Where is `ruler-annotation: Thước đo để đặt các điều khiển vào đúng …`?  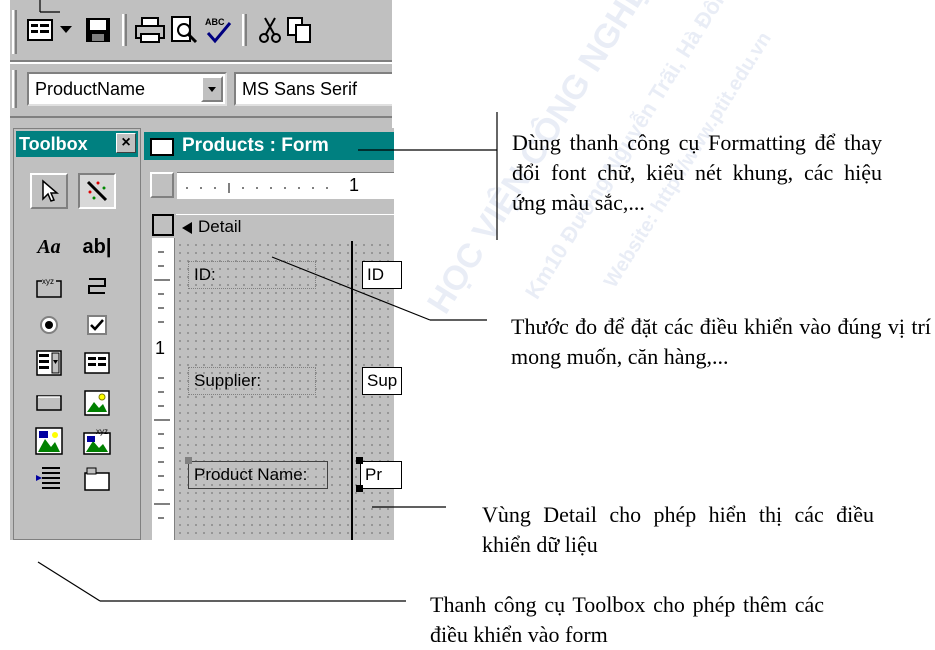
ruler-annotation: Thước đo để đặt các điều khiển vào đúng … is located at coordinates (721, 341).